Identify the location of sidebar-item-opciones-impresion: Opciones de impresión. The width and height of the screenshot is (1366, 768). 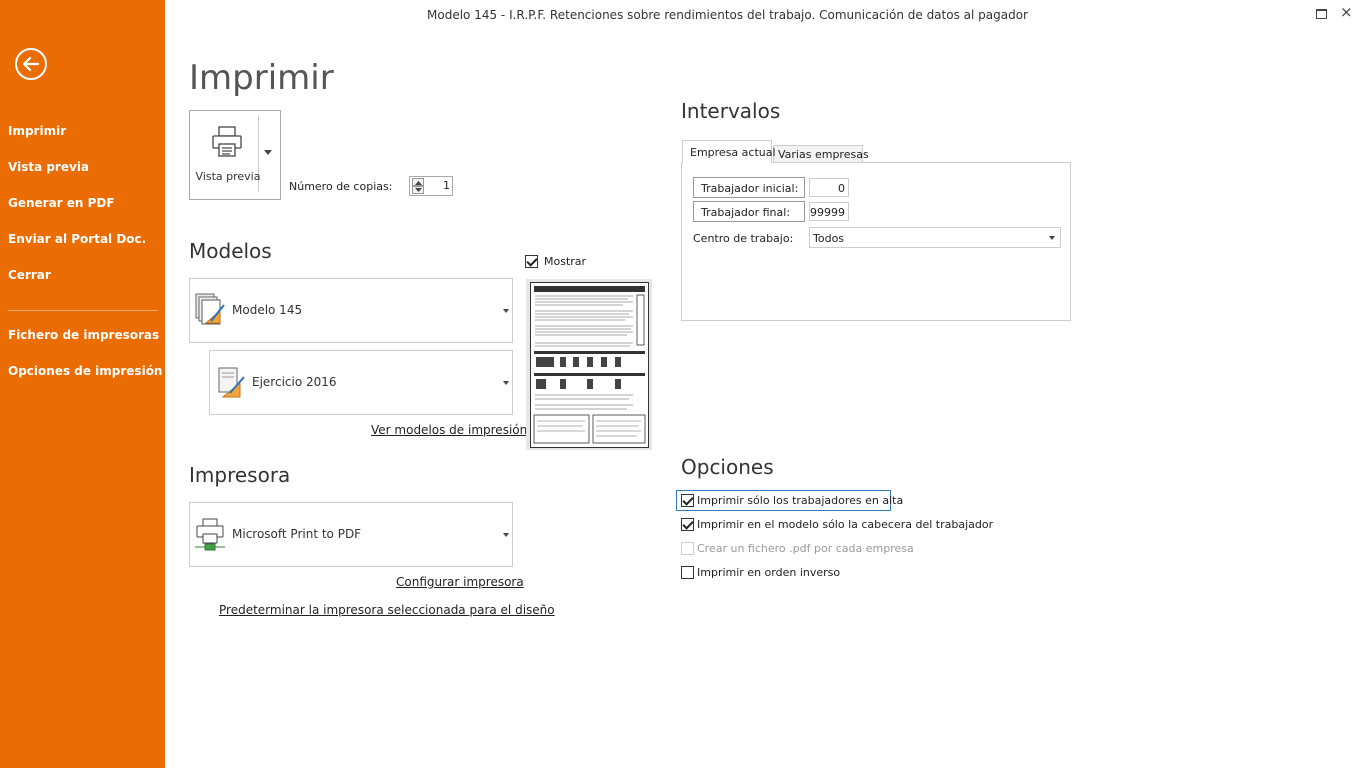
(85, 371).